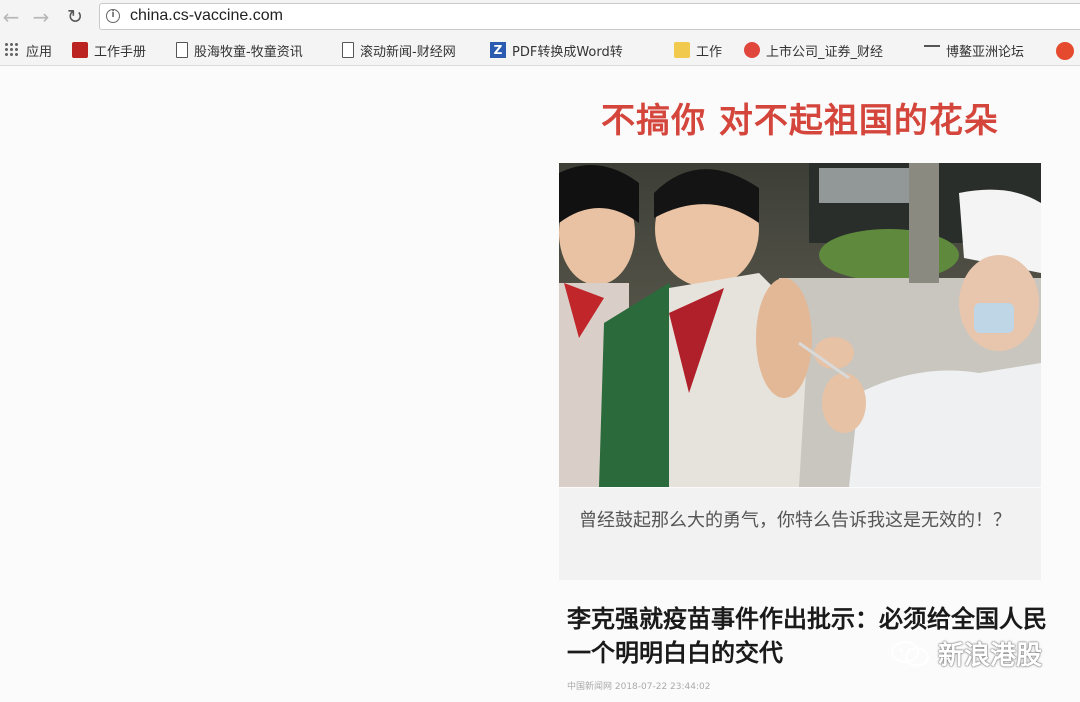  I want to click on article-meta: 中国新闻网 2018-07-22 23:44:02, so click(639, 687).